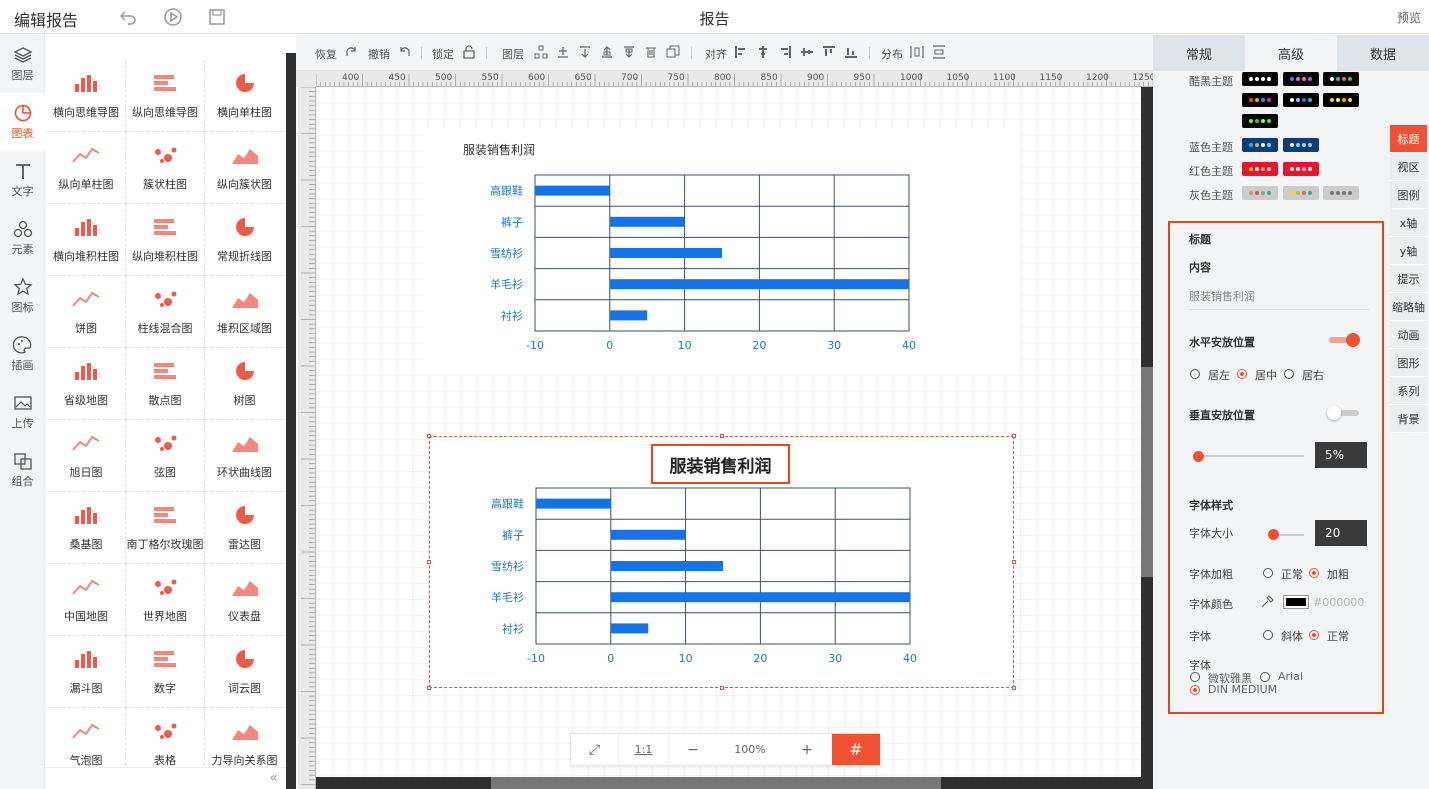 This screenshot has height=789, width=1429. I want to click on slider-knob, so click(1273, 534).